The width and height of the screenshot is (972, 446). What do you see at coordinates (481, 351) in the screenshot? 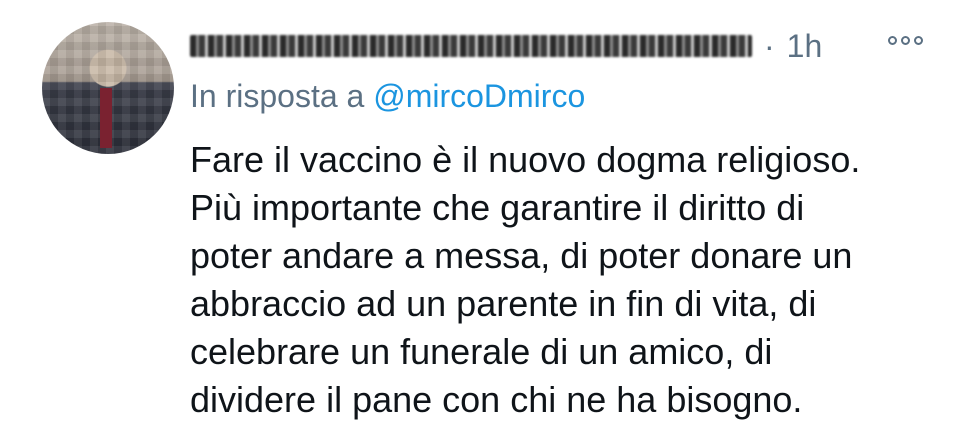
I see `tweet-line: celebrare un funerale di un amico, di` at bounding box center [481, 351].